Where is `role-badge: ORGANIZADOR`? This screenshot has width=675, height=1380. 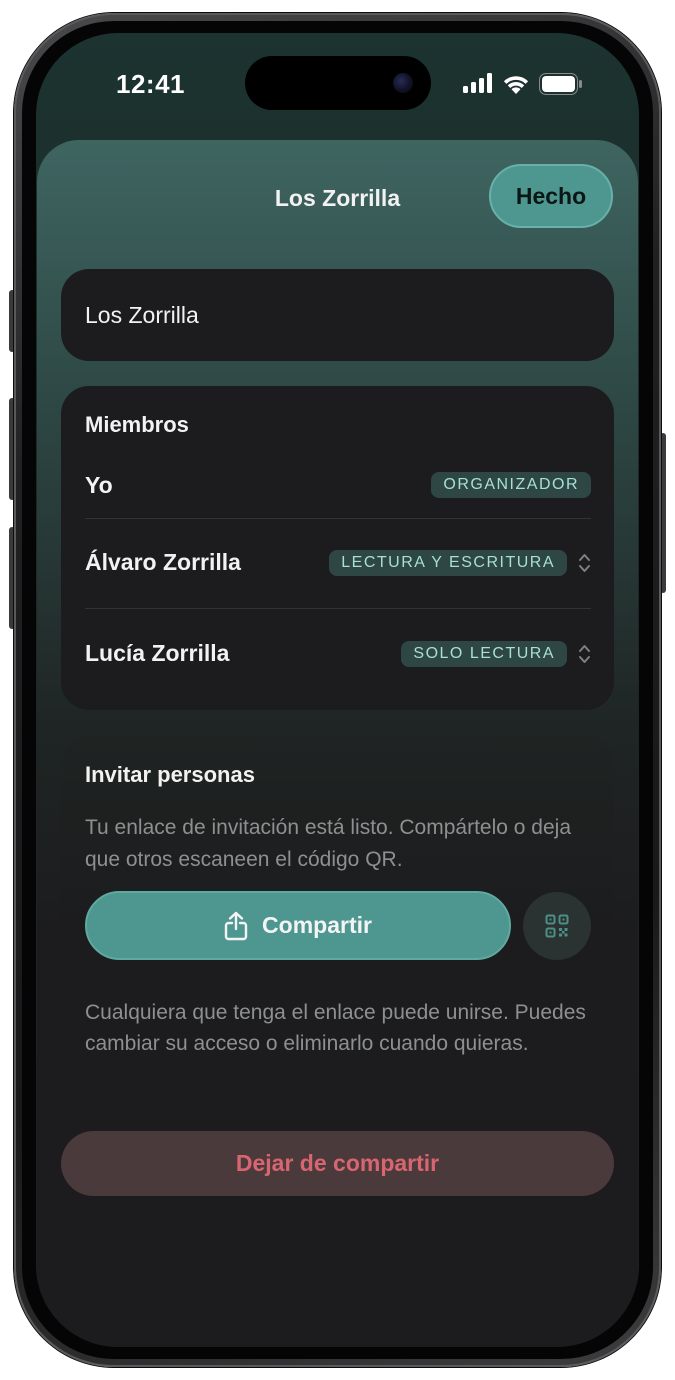 role-badge: ORGANIZADOR is located at coordinates (511, 485).